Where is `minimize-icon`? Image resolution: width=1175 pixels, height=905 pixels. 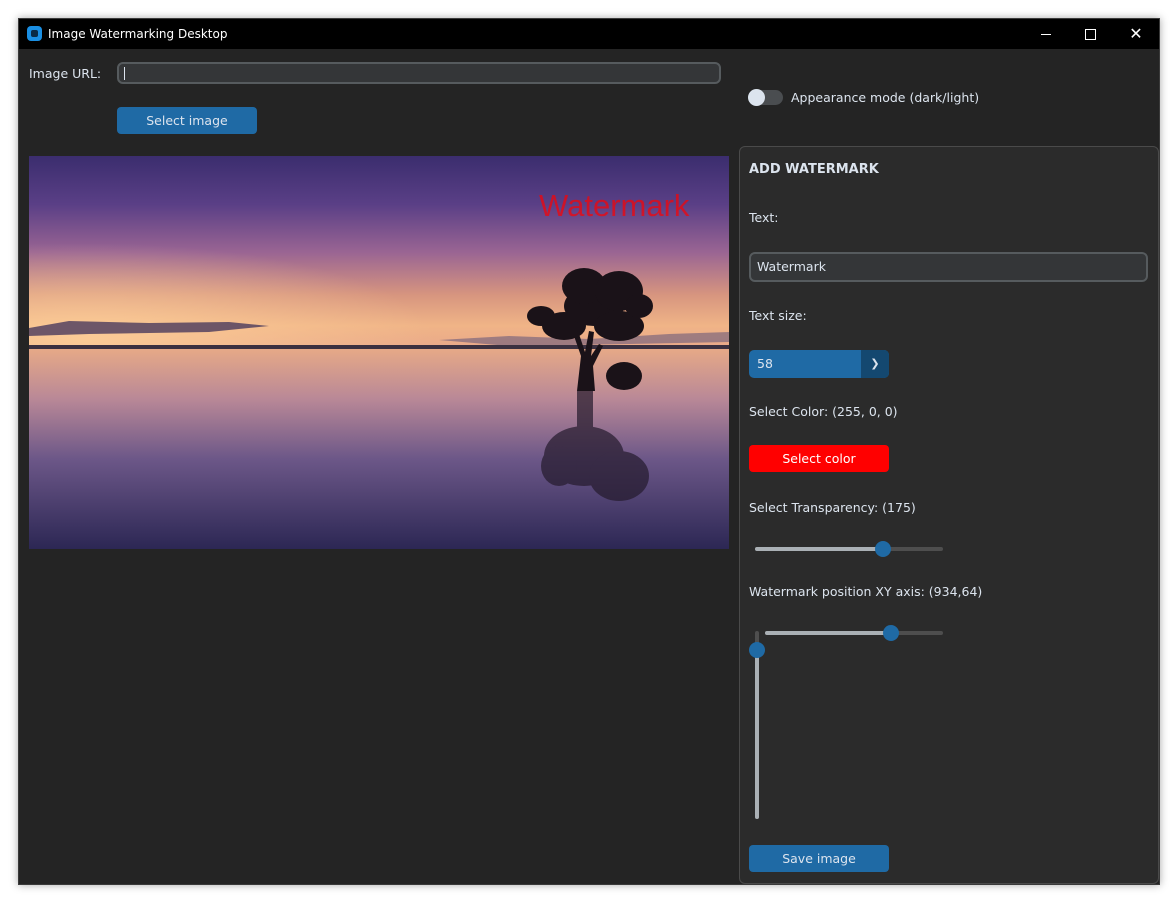
minimize-icon is located at coordinates (1046, 34).